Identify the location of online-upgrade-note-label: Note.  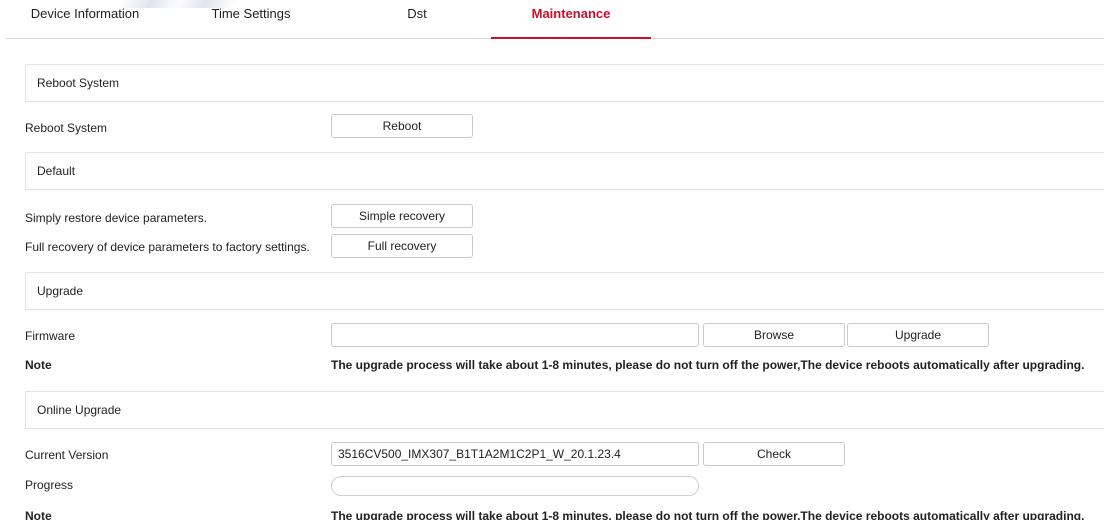
(38, 514).